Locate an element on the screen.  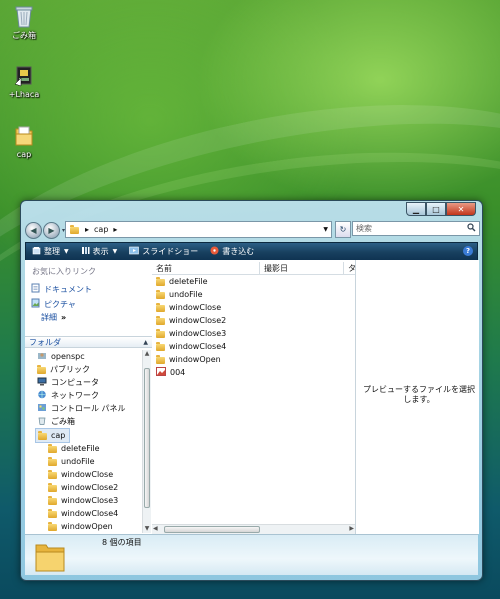
favorite-links-more: 詳細 » is located at coordinates (53, 317).